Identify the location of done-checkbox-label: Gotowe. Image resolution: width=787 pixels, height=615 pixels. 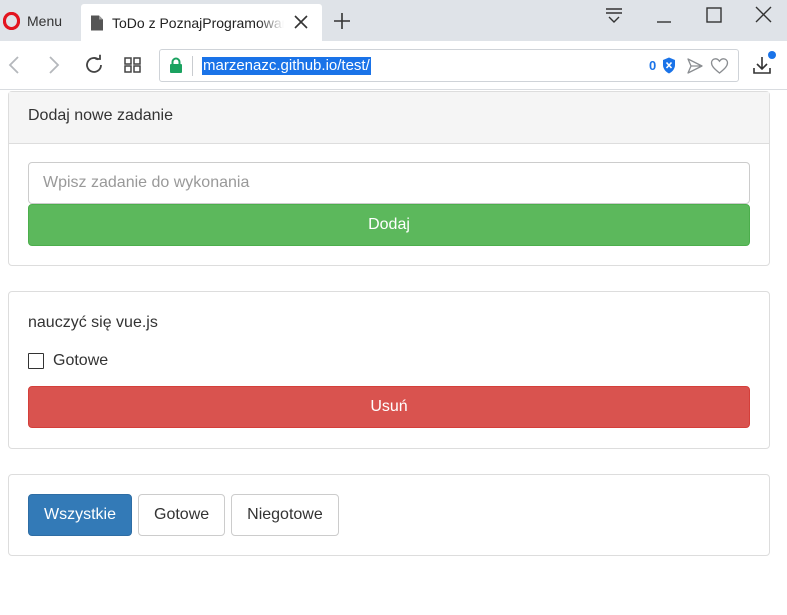
(80, 361).